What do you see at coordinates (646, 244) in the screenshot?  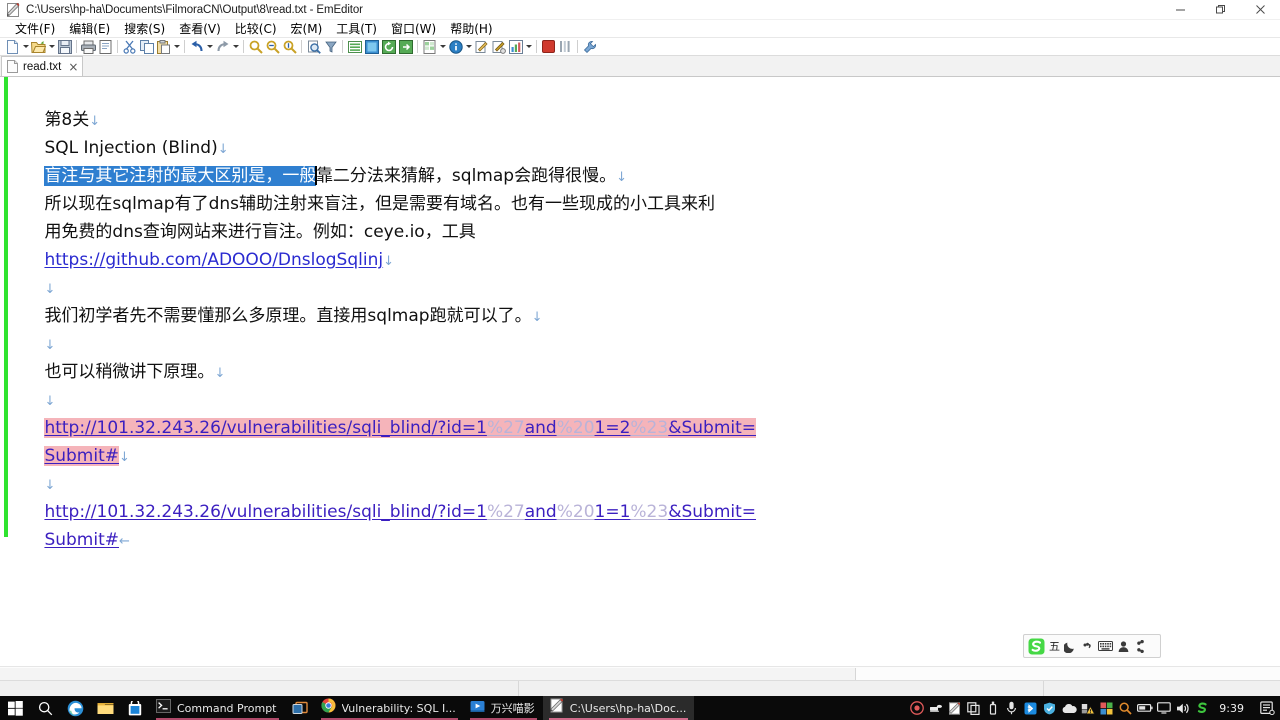 I see `editor-line: https://github.com/ADOOO/DnslogSqlinj↓` at bounding box center [646, 244].